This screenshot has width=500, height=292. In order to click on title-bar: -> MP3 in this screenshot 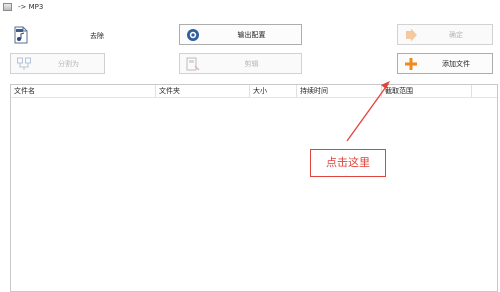, I will do `click(250, 7)`.